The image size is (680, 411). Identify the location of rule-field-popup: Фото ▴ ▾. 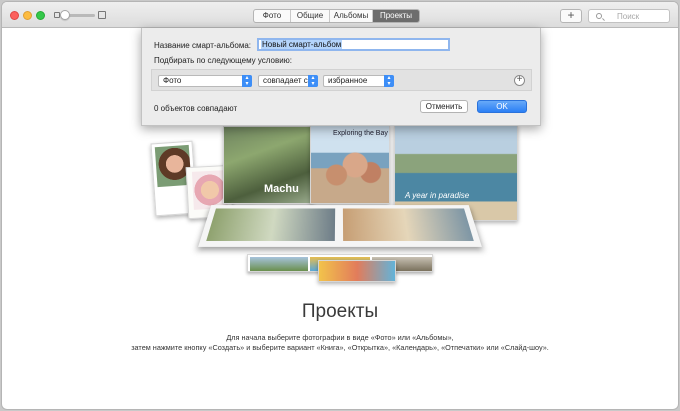
(205, 81).